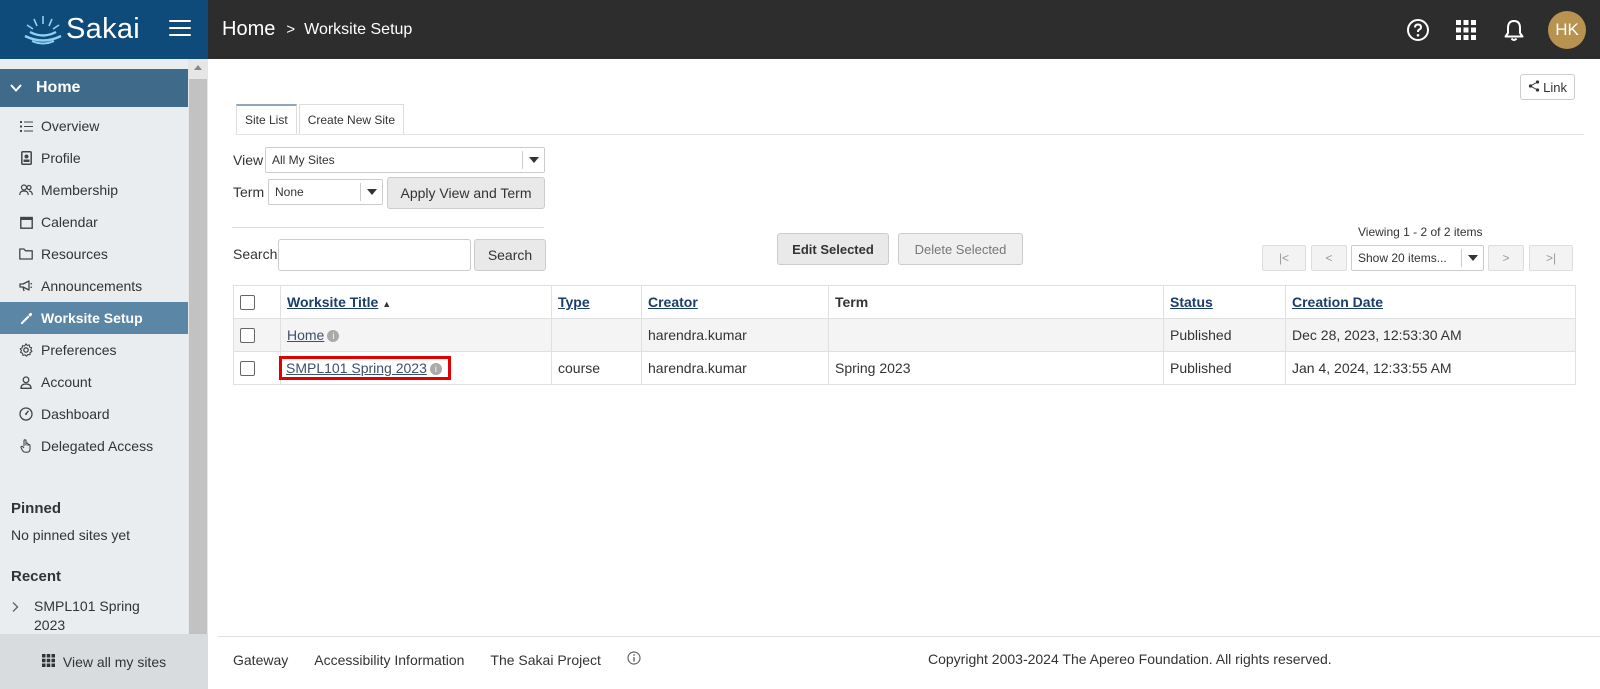 The height and width of the screenshot is (689, 1600). I want to click on search-button: Search, so click(510, 255).